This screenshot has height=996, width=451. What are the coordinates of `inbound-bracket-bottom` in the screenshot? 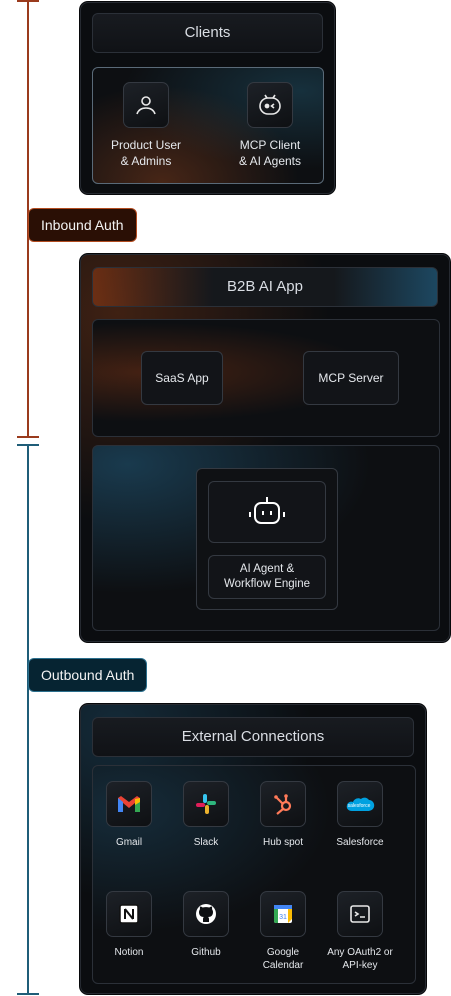 It's located at (28, 437).